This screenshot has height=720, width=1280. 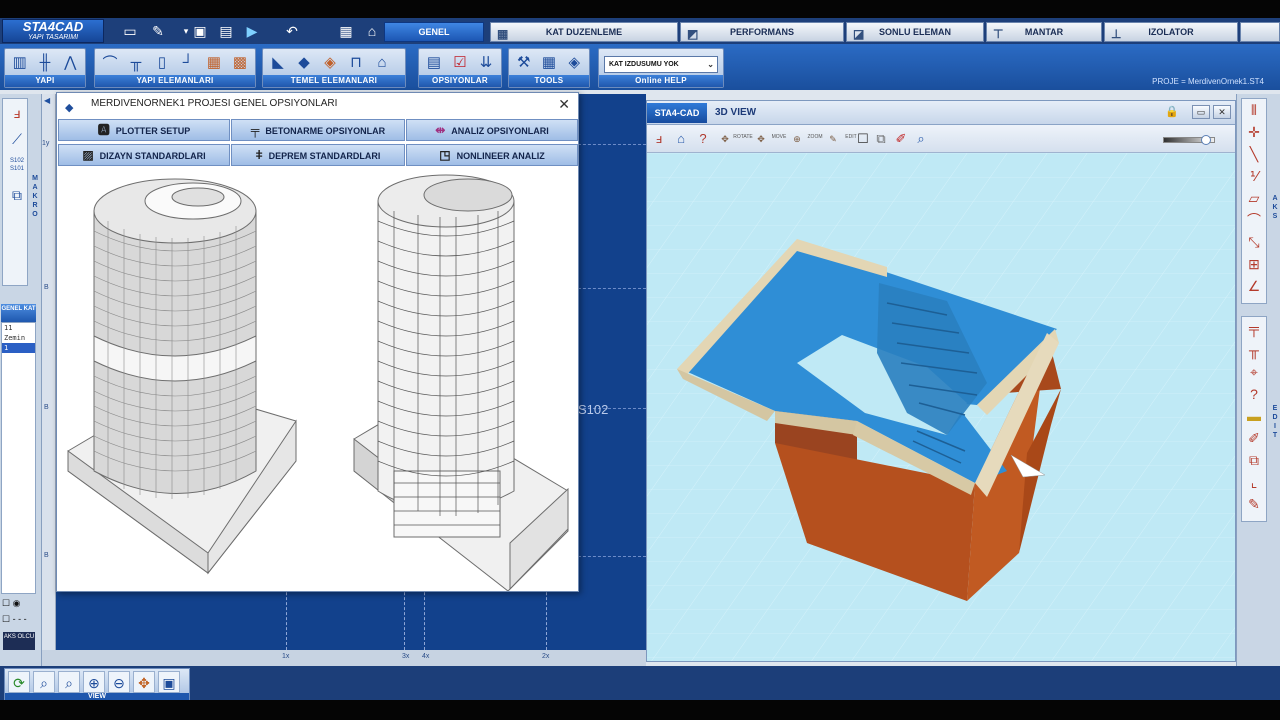 What do you see at coordinates (69, 682) in the screenshot?
I see `zoom-min-icon: ⌕` at bounding box center [69, 682].